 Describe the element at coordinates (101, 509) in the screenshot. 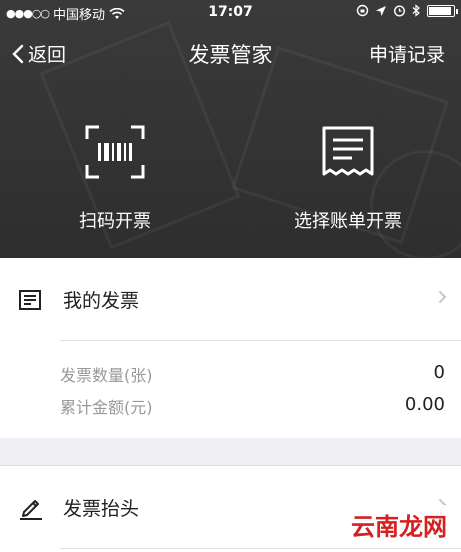

I see `invoice-header-title: 发票抬头` at that location.